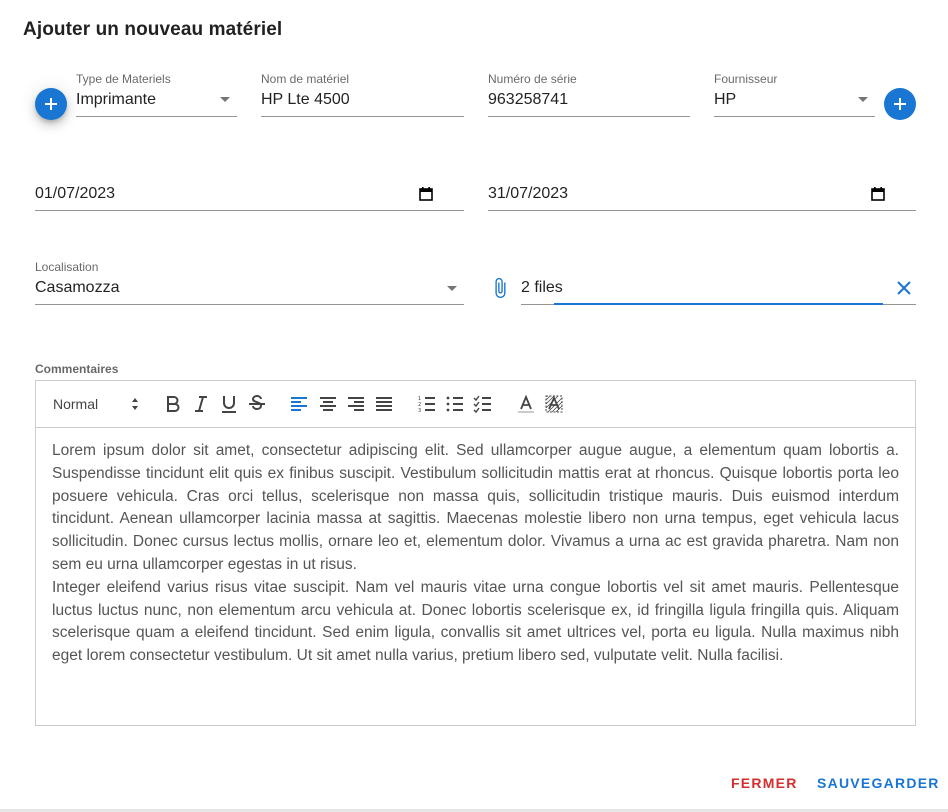 The width and height of the screenshot is (948, 812). I want to click on fournisseur-label: Fournisseur, so click(746, 79).